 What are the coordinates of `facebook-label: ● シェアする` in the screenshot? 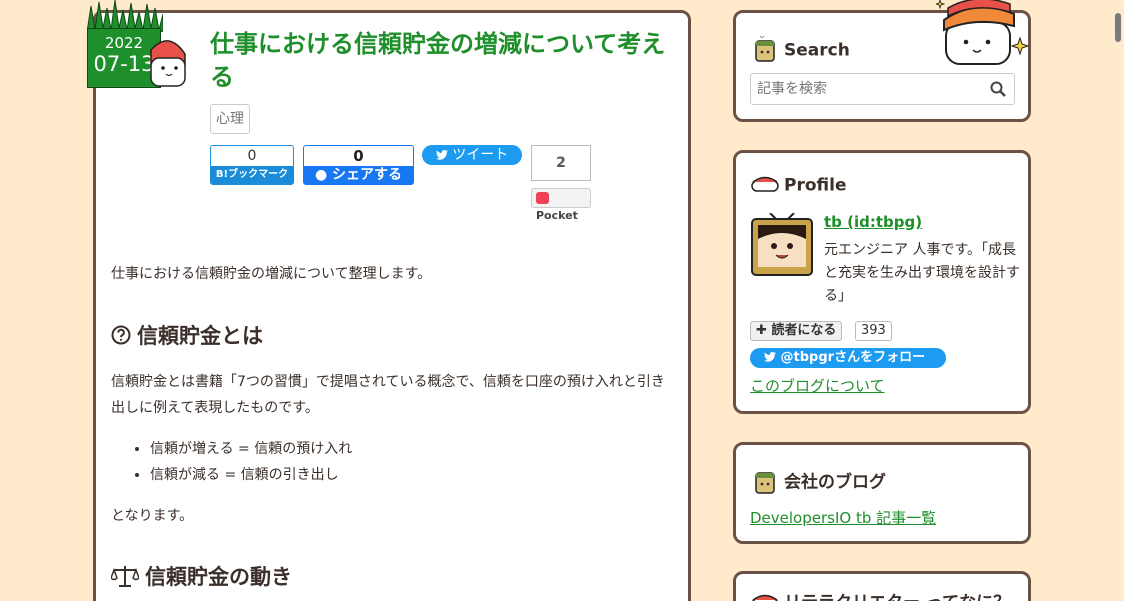 It's located at (358, 175).